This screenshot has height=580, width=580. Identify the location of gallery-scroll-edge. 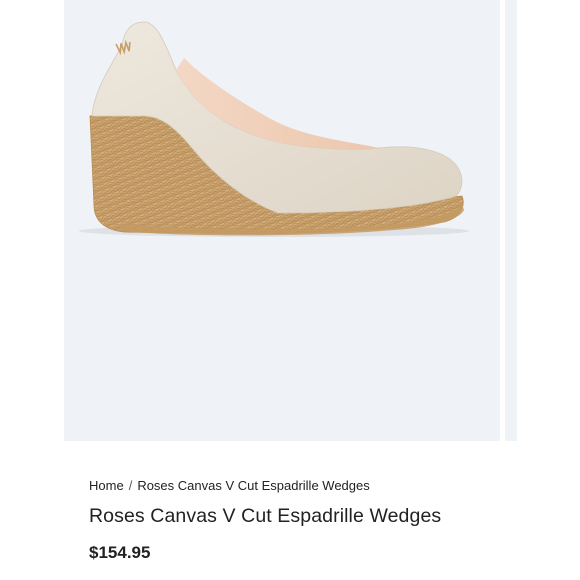
(511, 220).